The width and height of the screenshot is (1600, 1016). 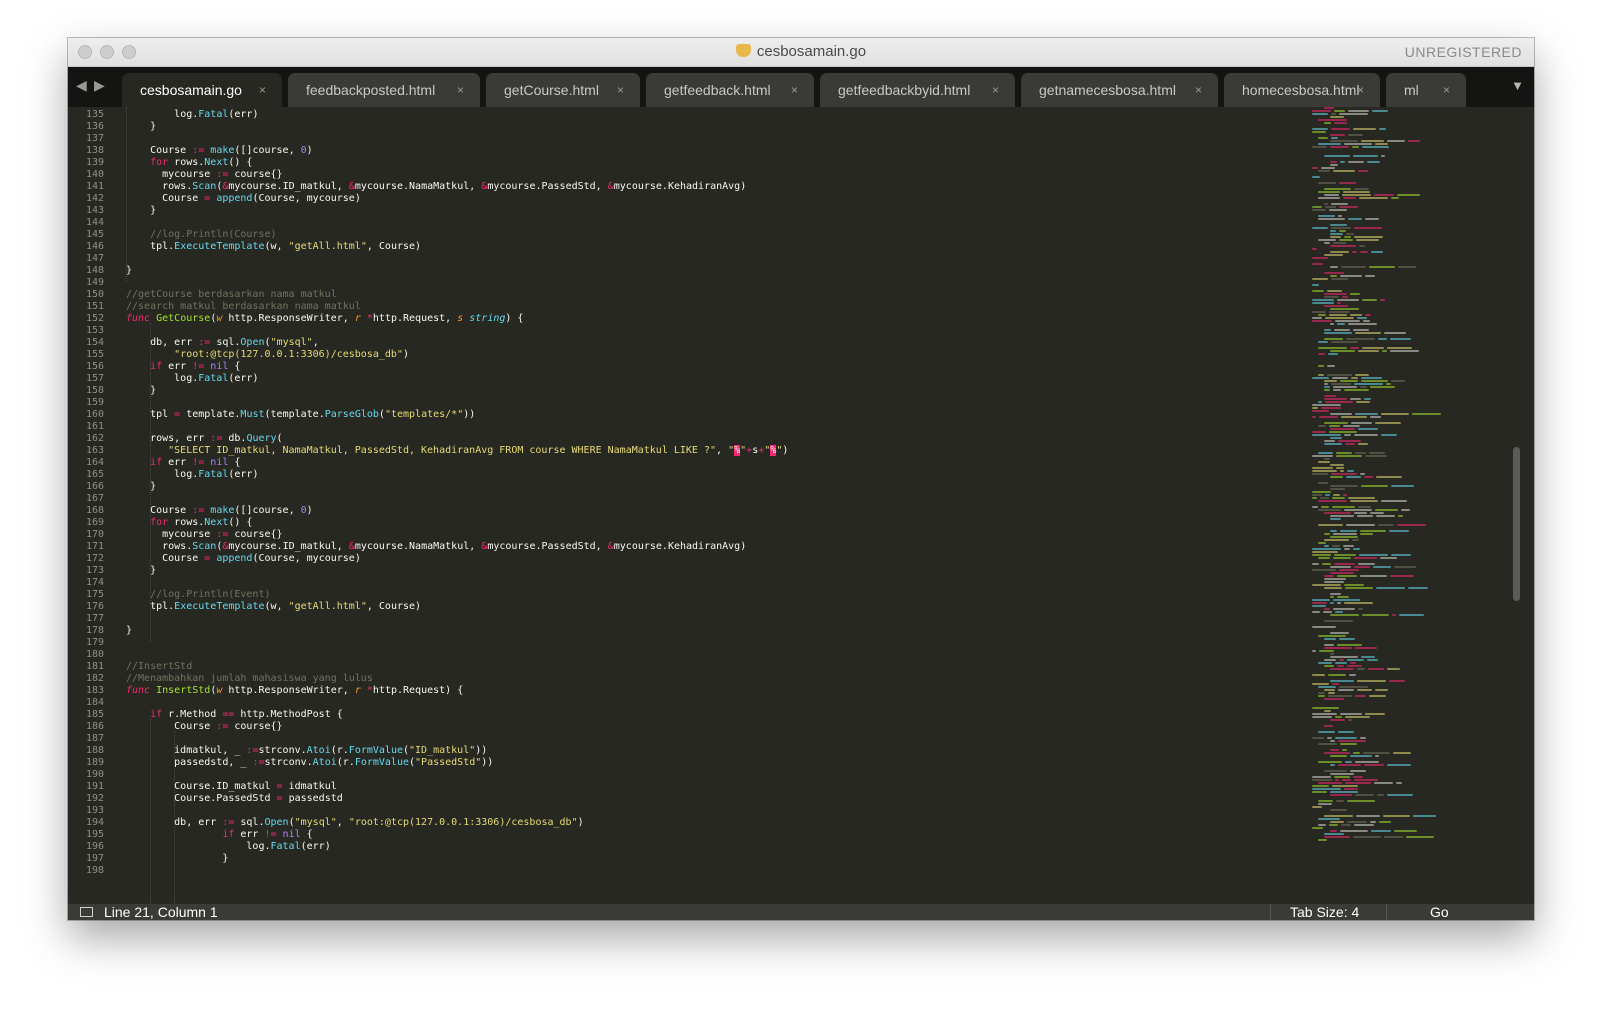 What do you see at coordinates (1517, 85) in the screenshot?
I see `tab-overflow-icon: ▼` at bounding box center [1517, 85].